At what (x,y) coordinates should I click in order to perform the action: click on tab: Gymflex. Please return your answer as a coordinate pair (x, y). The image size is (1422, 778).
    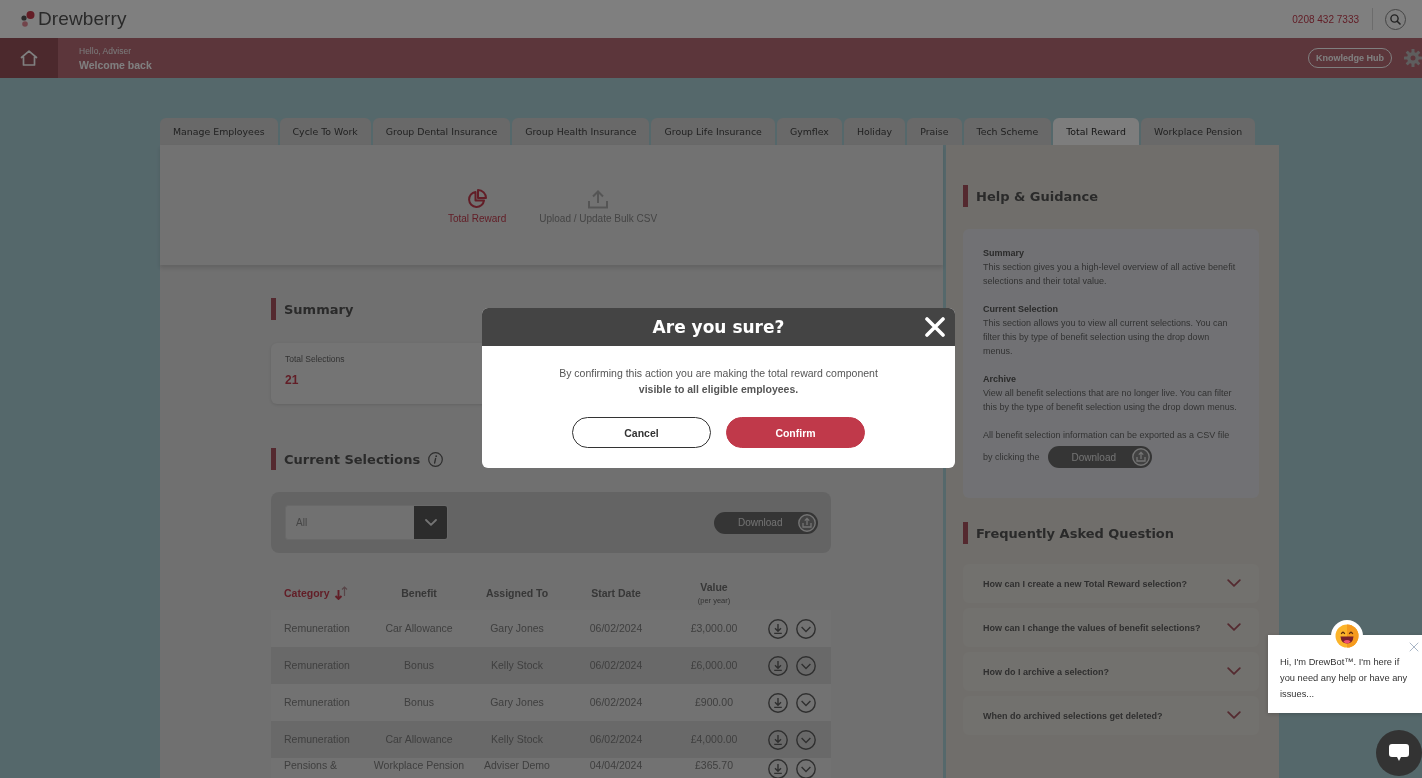
    Looking at the image, I should click on (809, 131).